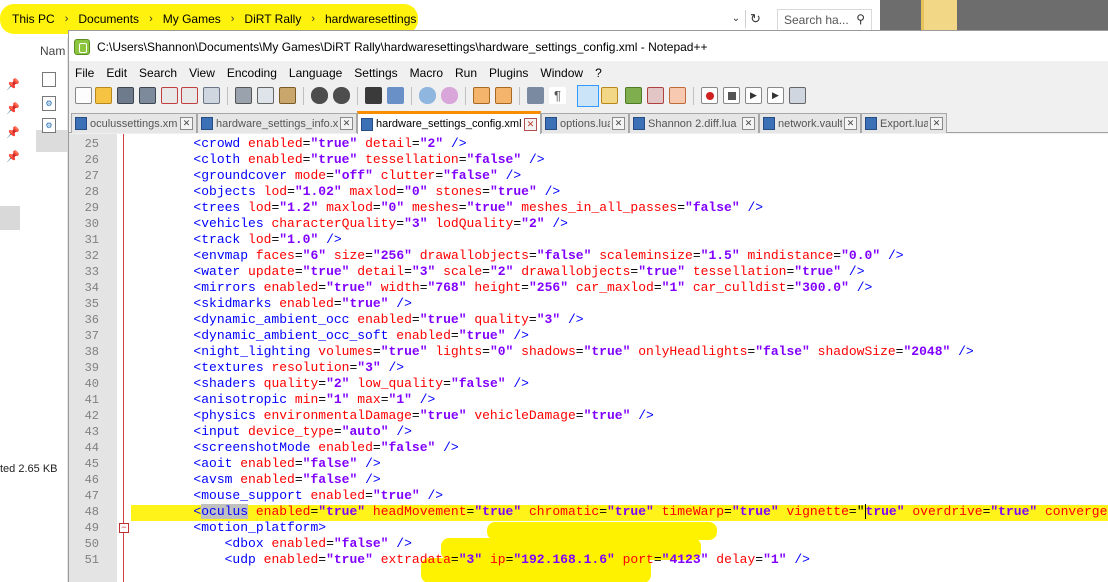  What do you see at coordinates (596, 448) in the screenshot?
I see `code-line: 44 <screenshotMode enabled="false" />` at bounding box center [596, 448].